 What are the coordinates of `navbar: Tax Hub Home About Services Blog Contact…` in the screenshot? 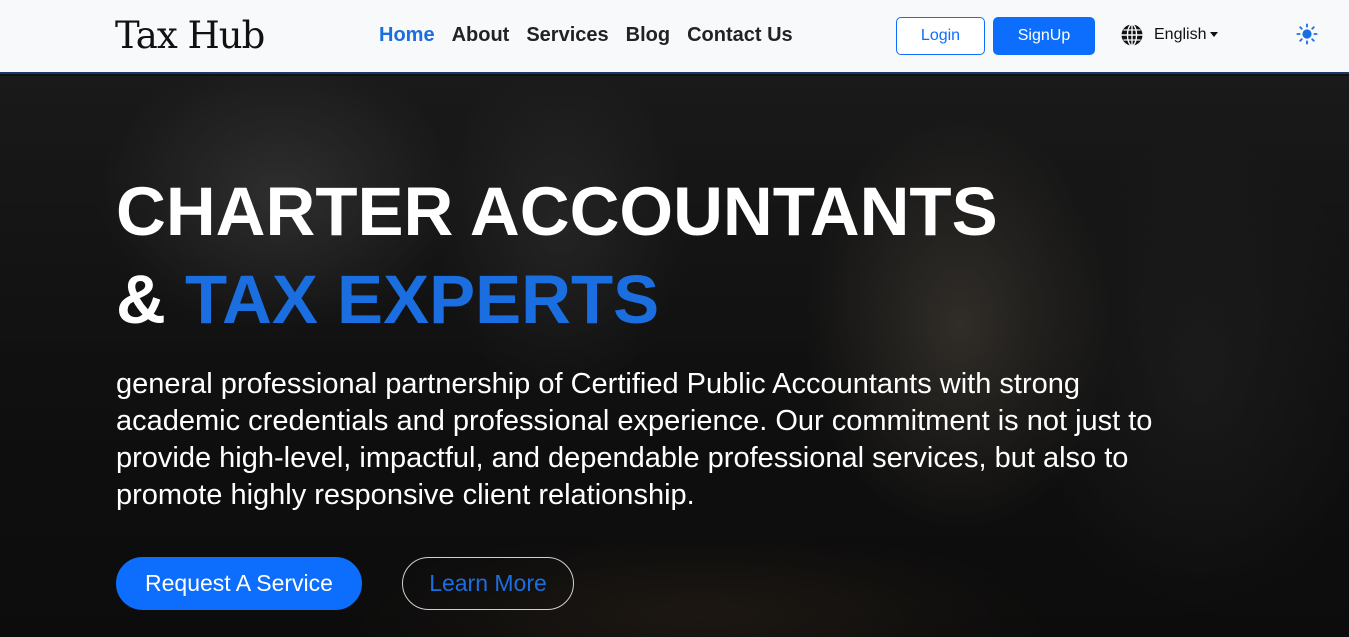 It's located at (674, 37).